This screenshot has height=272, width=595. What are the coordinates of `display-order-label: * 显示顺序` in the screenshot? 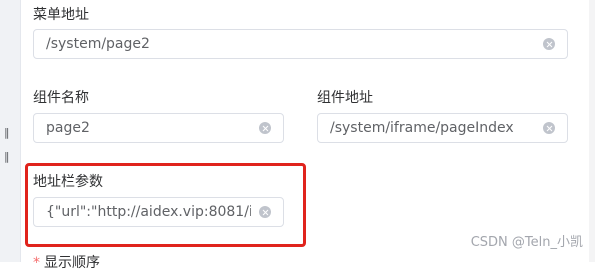 It's located at (66, 262).